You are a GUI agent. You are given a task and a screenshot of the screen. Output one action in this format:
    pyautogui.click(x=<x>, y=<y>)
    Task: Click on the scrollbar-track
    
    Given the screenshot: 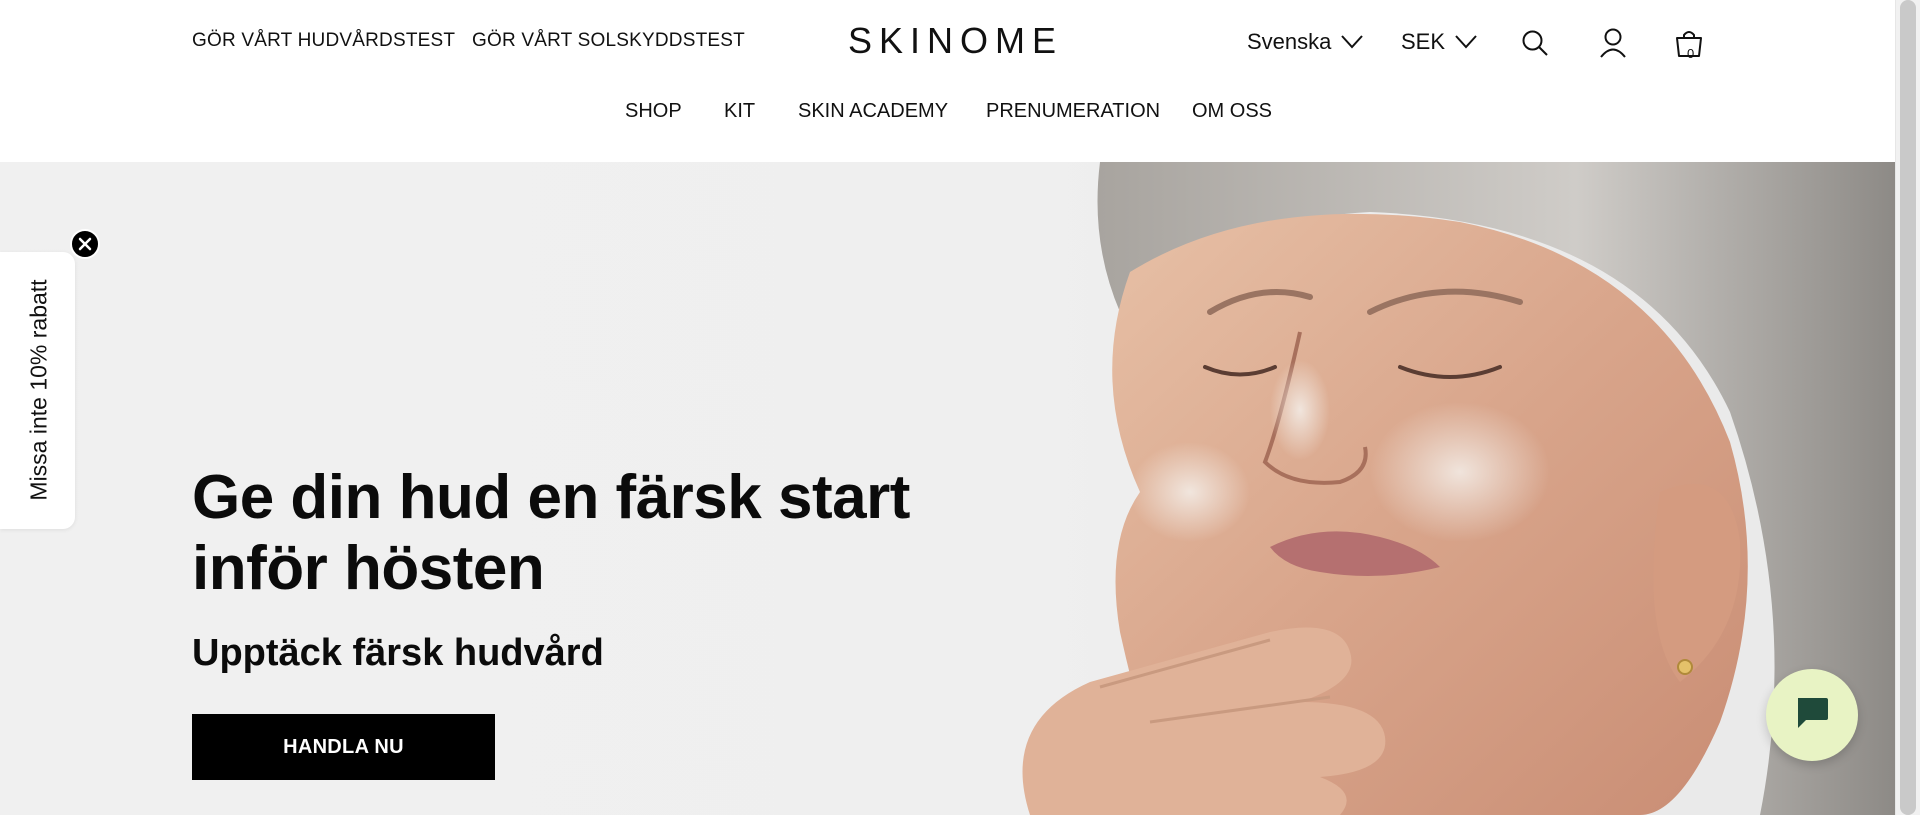 What is the action you would take?
    pyautogui.click(x=1907, y=407)
    